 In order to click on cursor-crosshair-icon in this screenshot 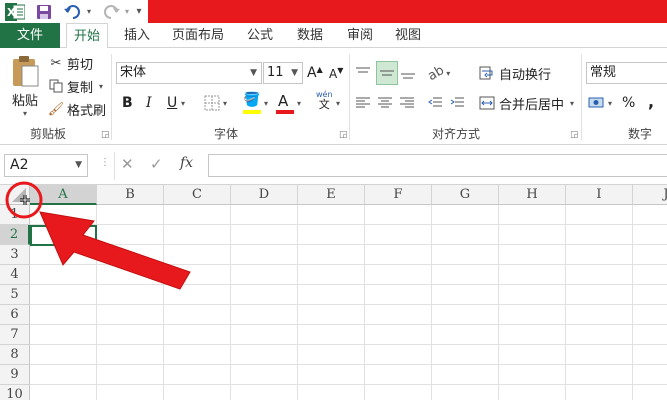, I will do `click(25, 200)`.